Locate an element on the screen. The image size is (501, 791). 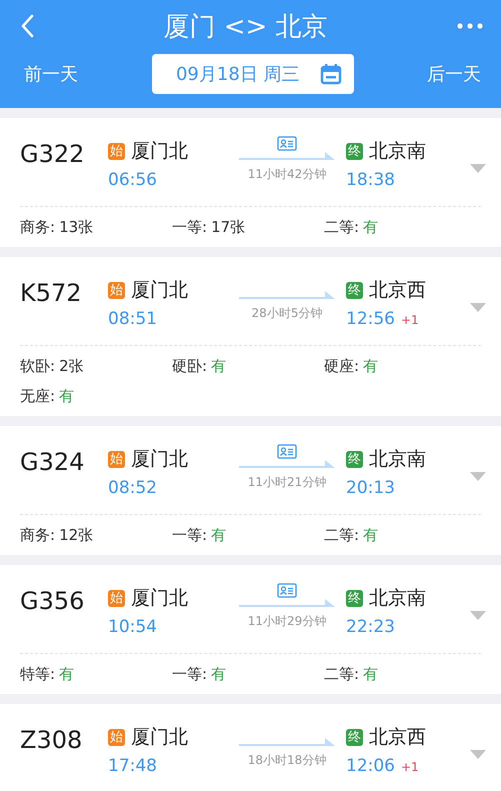
seat-availability: 2张 is located at coordinates (71, 366).